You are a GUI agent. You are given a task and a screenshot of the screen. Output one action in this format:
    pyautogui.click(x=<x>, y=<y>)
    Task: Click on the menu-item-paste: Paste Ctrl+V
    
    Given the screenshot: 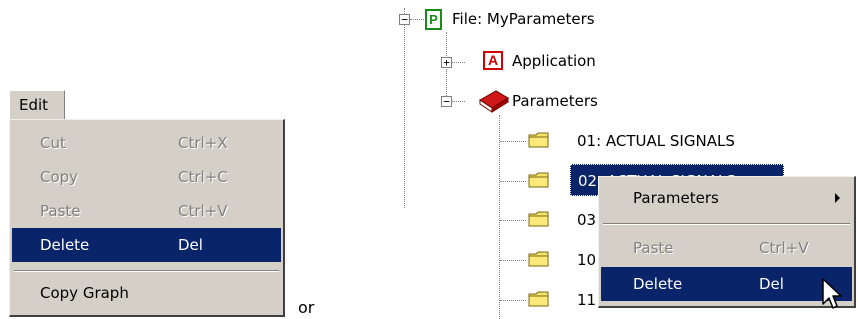 What is the action you would take?
    pyautogui.click(x=146, y=211)
    